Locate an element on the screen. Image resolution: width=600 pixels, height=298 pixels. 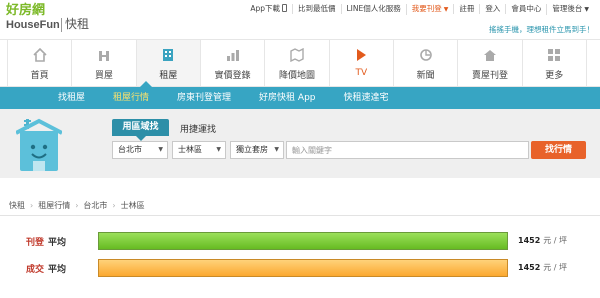
buy-house-icon is located at coordinates (104, 55).